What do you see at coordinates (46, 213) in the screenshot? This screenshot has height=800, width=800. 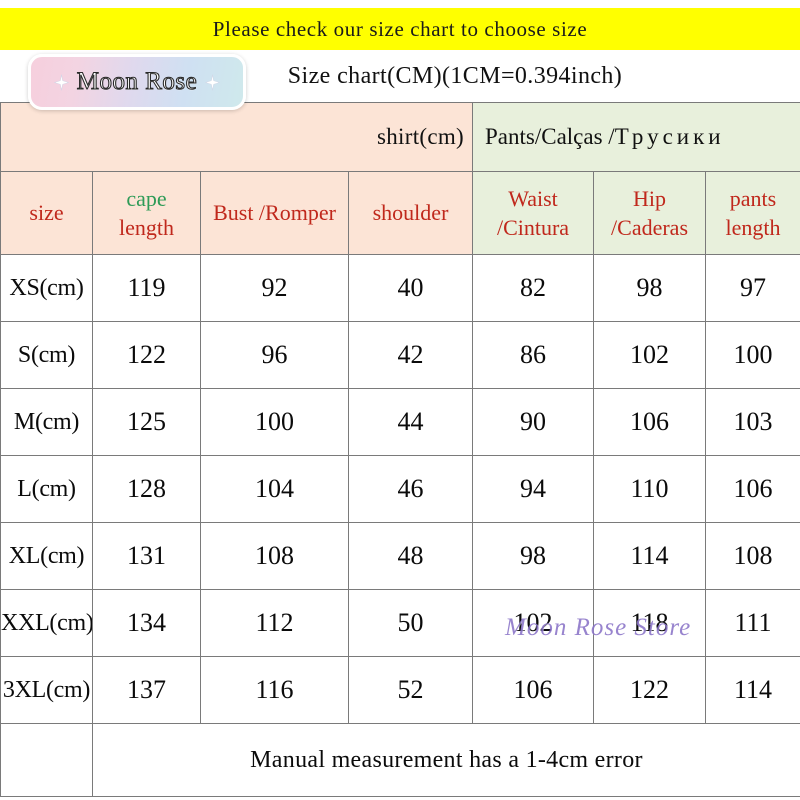 I see `column-header-size: size` at bounding box center [46, 213].